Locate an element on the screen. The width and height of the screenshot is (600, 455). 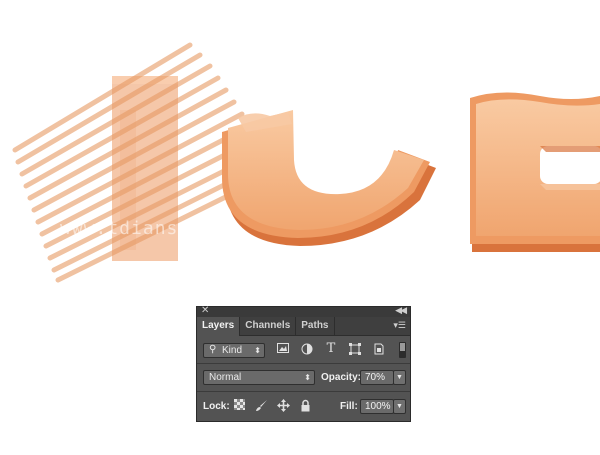
lock-image-pixels-brush-icon is located at coordinates (261, 406).